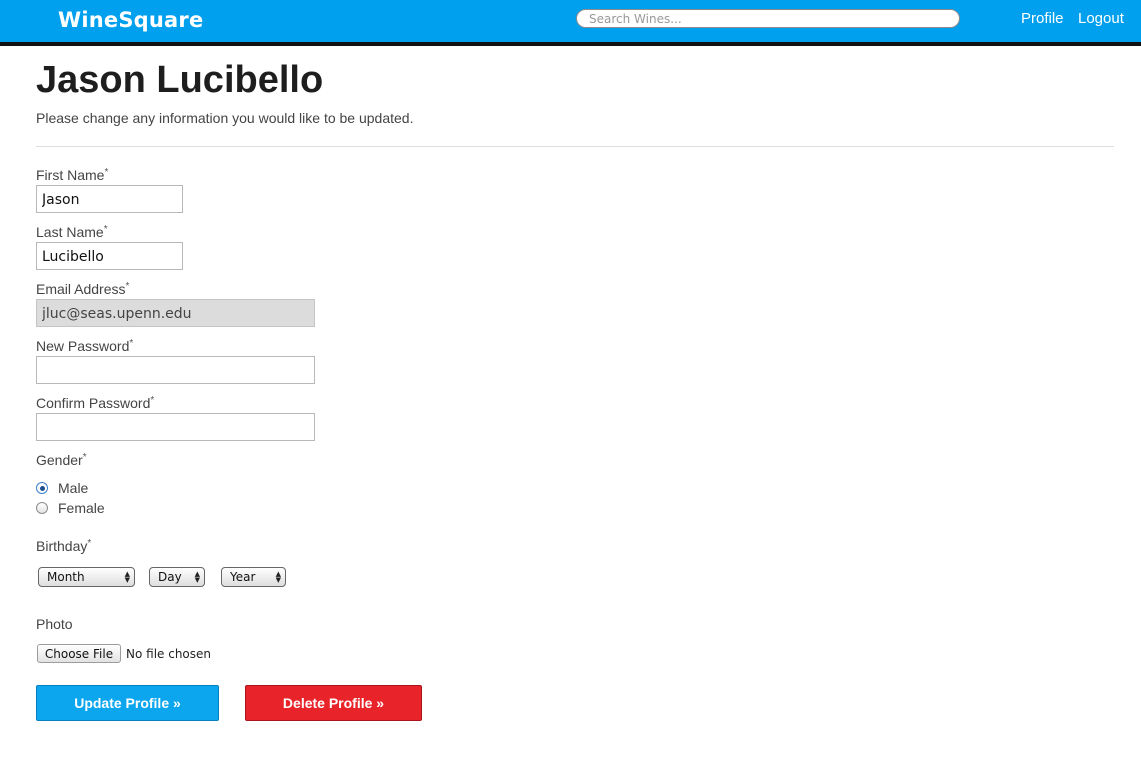 The height and width of the screenshot is (769, 1141). I want to click on birthday-year-select: Year ▲ ▼, so click(253, 577).